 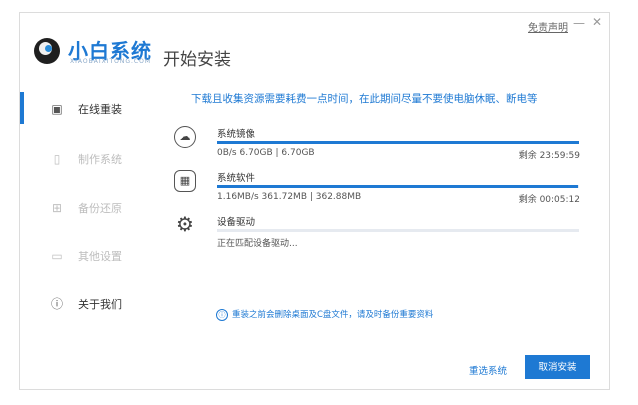 I want to click on sidebar-item-label: 备份还原, so click(x=100, y=208).